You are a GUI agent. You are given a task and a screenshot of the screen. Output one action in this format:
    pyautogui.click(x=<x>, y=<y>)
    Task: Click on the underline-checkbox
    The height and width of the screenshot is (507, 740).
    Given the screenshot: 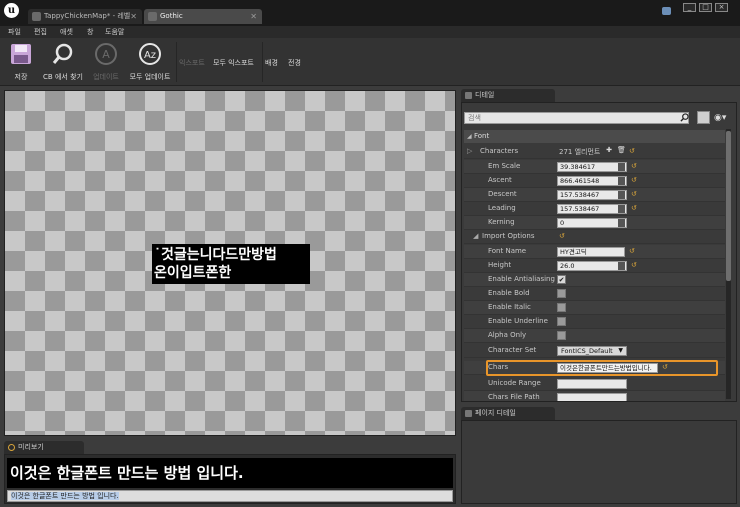 What is the action you would take?
    pyautogui.click(x=561, y=321)
    